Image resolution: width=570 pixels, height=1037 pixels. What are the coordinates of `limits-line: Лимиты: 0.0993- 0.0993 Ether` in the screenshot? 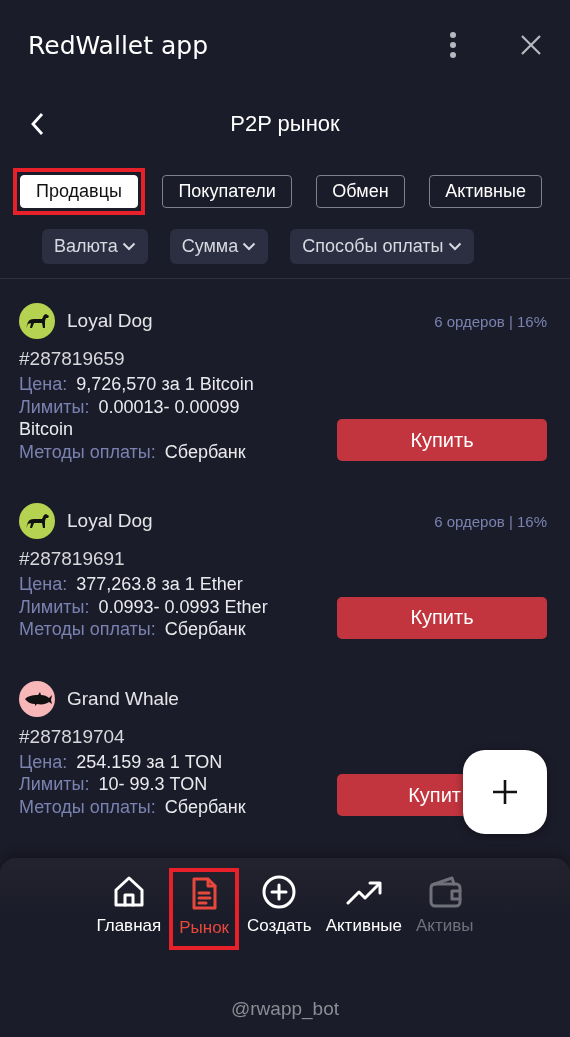 It's located at (144, 606).